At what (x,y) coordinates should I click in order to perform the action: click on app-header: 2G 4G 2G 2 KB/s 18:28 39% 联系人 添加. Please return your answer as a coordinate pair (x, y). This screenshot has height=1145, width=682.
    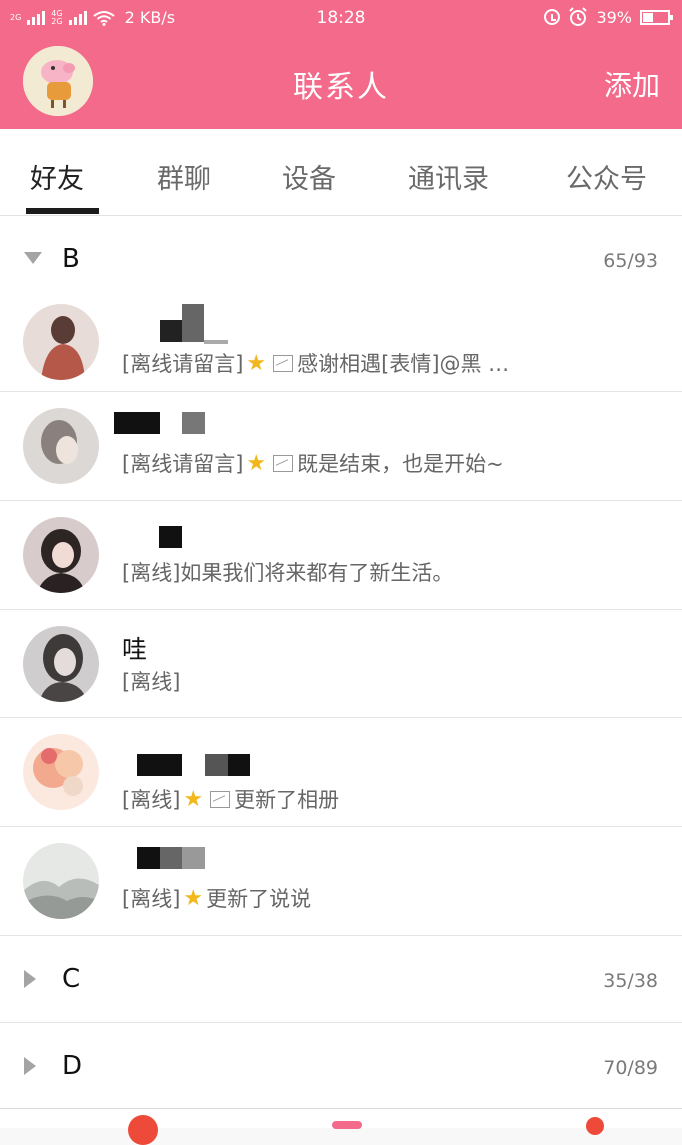
    Looking at the image, I should click on (341, 64).